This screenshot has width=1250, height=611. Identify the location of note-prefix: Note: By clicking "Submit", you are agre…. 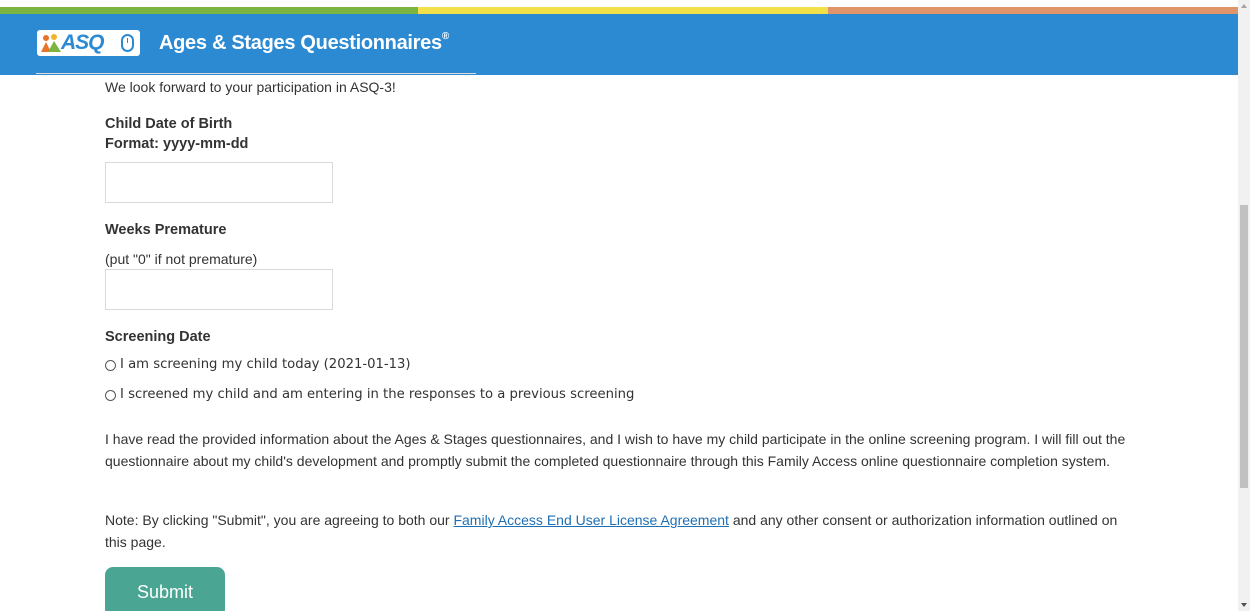
(279, 520).